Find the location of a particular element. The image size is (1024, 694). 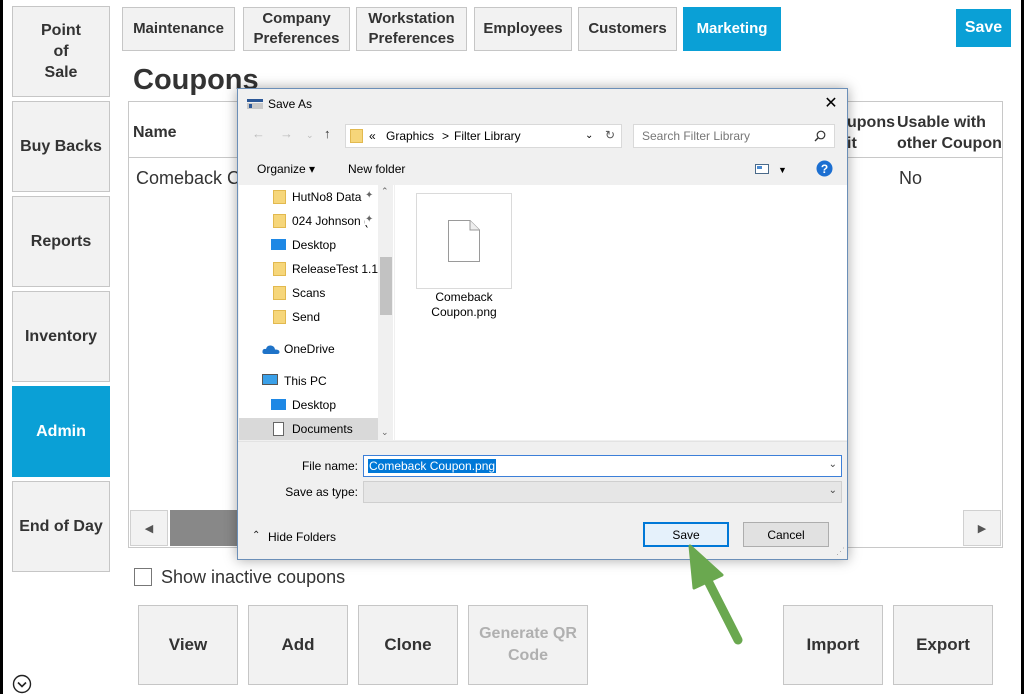

save-button: Save is located at coordinates (983, 28).